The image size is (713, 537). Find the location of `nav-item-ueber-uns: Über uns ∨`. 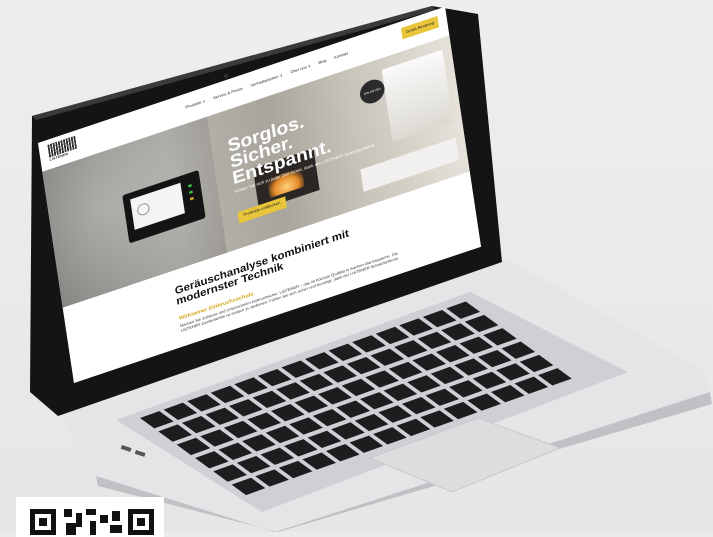

nav-item-ueber-uns: Über uns ∨ is located at coordinates (300, 70).